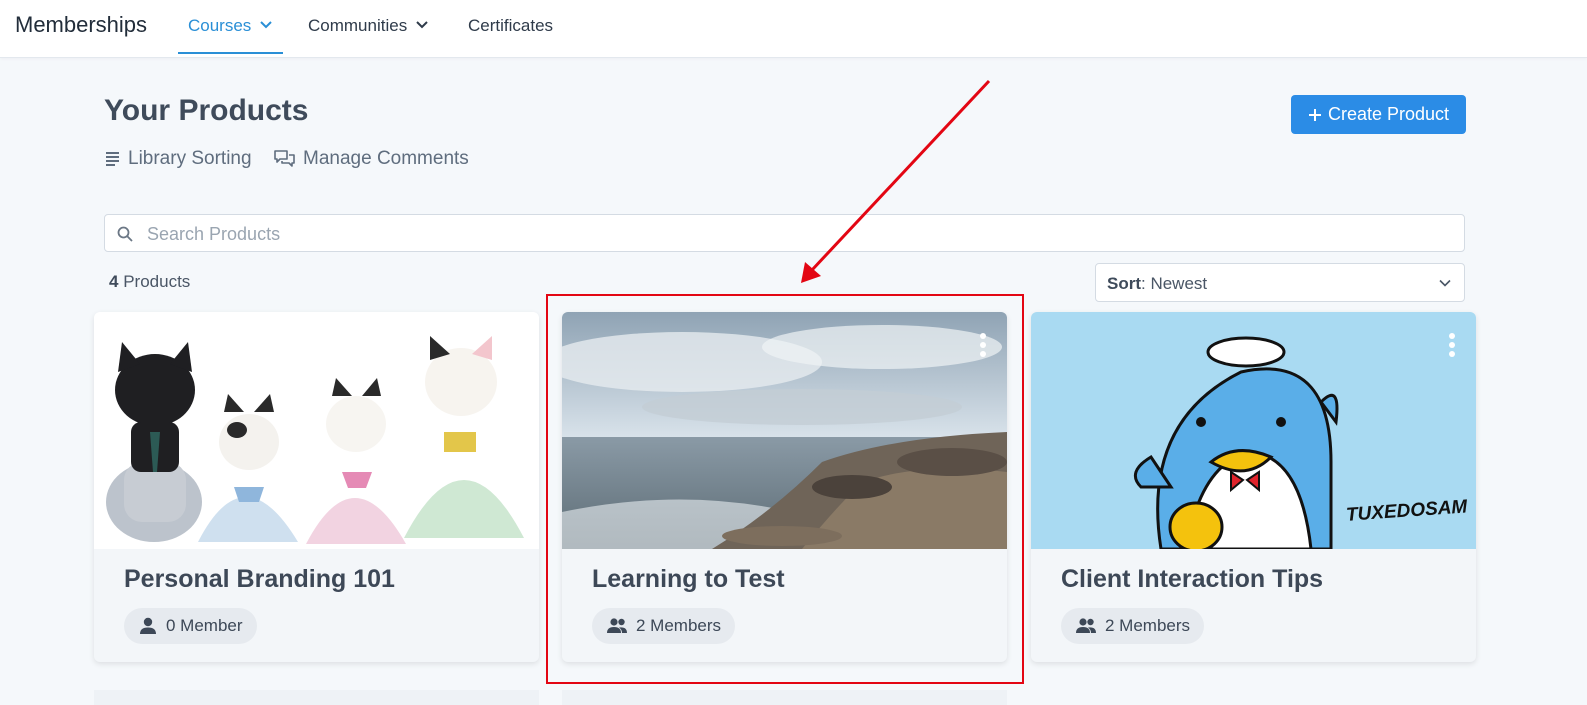 The height and width of the screenshot is (705, 1587). I want to click on sort-label: Sort: Newest, so click(1157, 283).